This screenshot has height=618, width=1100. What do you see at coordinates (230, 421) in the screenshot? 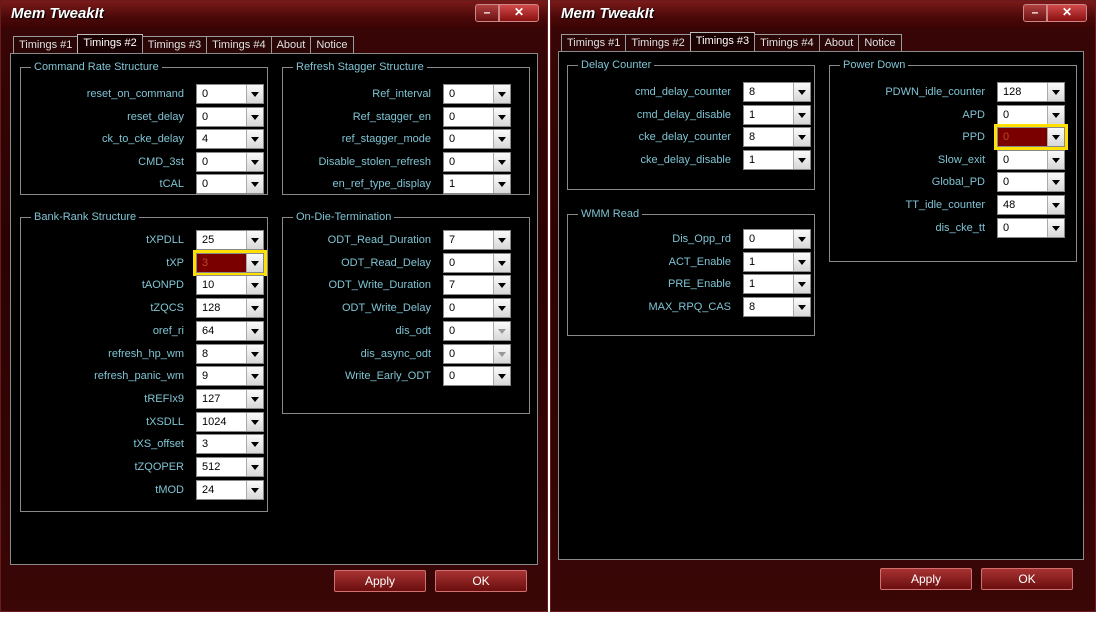
I see `value-combobox: 1024` at bounding box center [230, 421].